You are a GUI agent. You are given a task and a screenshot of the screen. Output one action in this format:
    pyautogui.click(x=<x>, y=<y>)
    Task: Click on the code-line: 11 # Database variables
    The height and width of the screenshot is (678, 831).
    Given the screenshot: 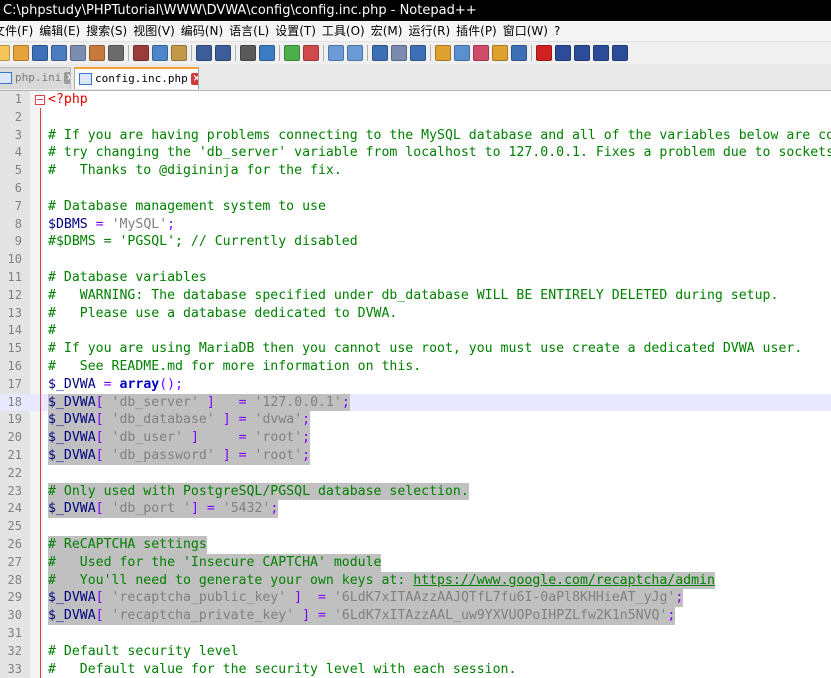 What is the action you would take?
    pyautogui.click(x=415, y=278)
    